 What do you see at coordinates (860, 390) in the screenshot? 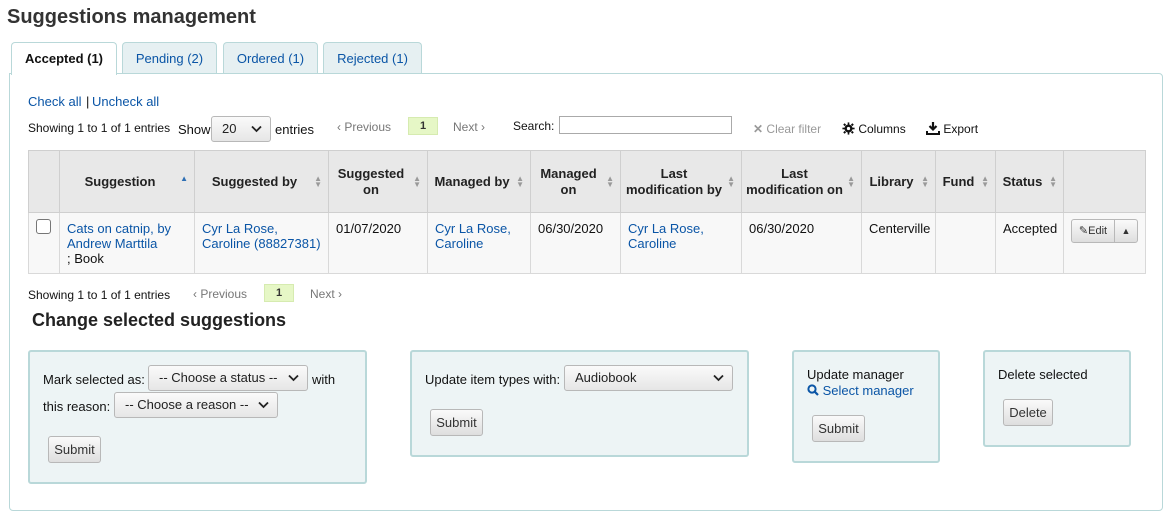
I see `select-manager-link: Select manager` at bounding box center [860, 390].